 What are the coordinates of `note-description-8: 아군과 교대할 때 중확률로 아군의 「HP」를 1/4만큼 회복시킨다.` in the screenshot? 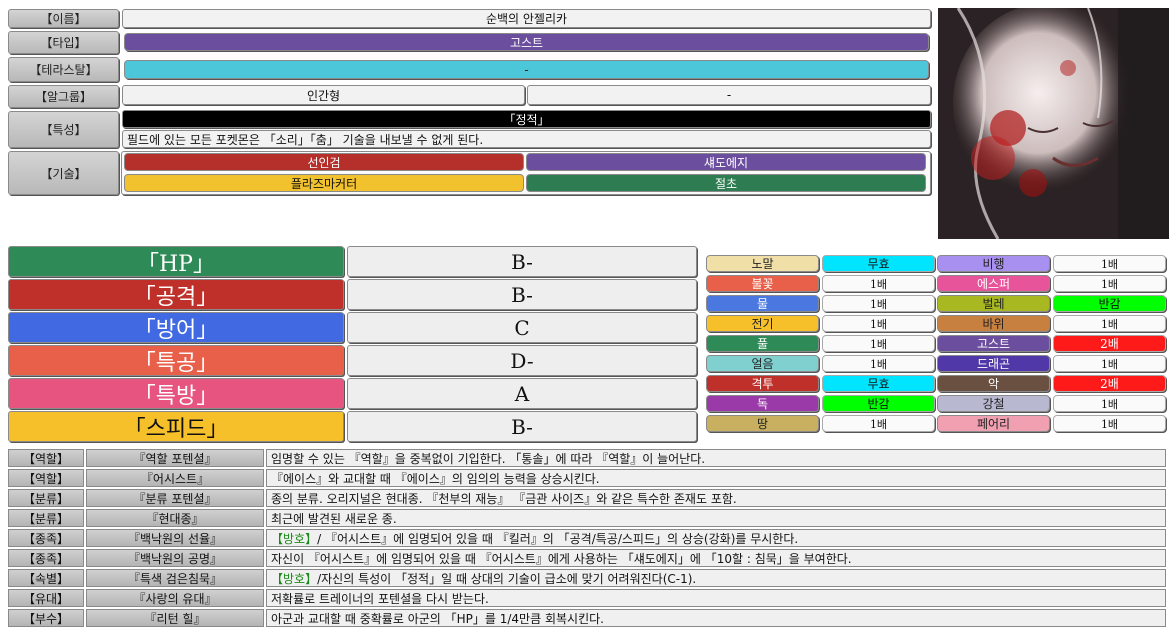 It's located at (716, 618).